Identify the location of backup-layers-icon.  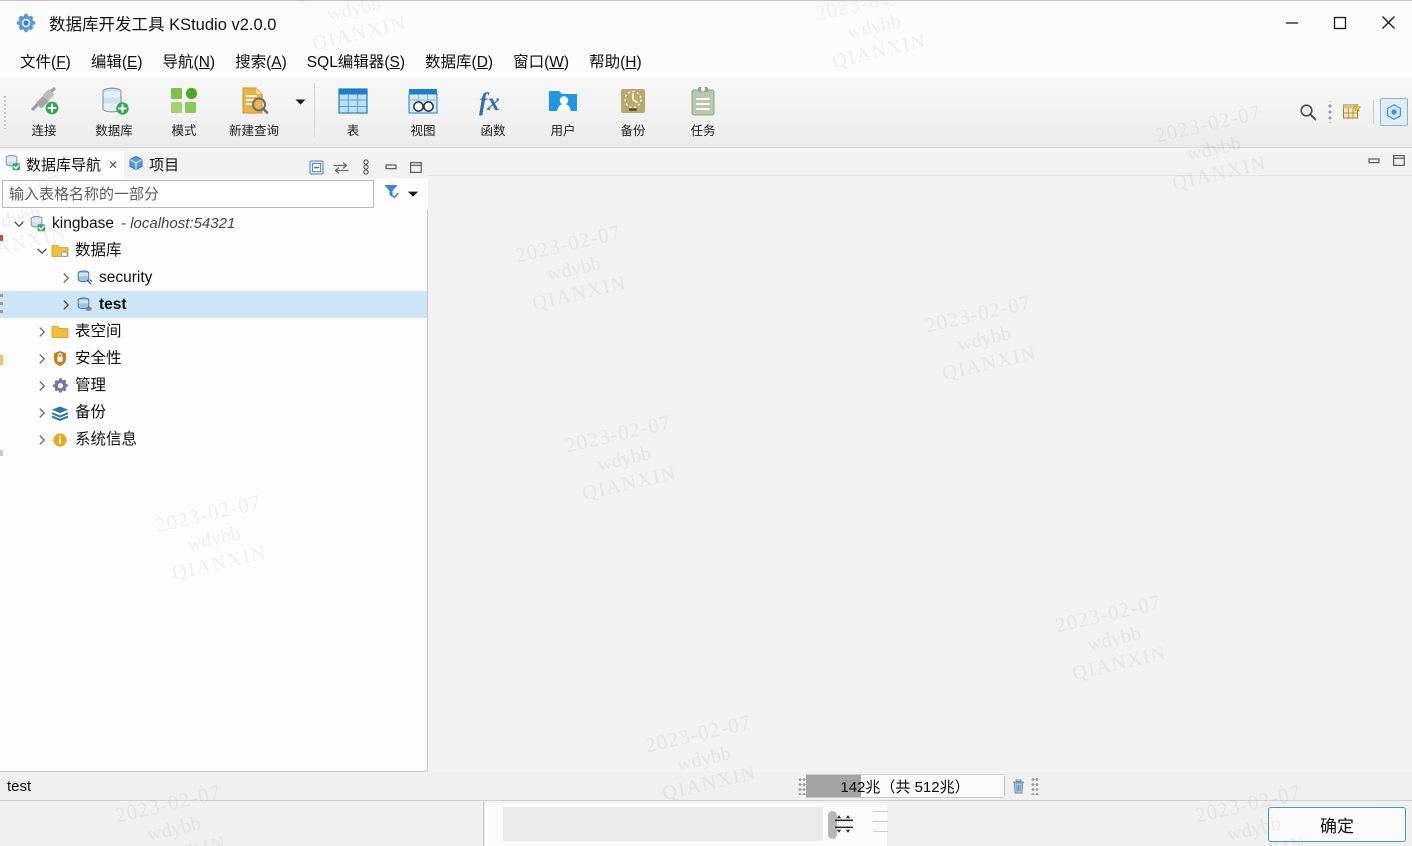
(60, 413).